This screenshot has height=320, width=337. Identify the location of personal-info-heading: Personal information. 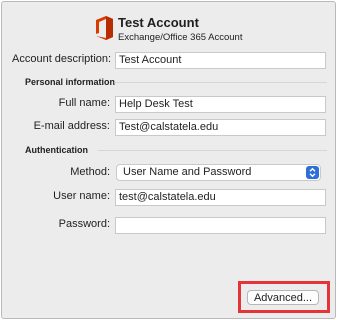
(70, 82).